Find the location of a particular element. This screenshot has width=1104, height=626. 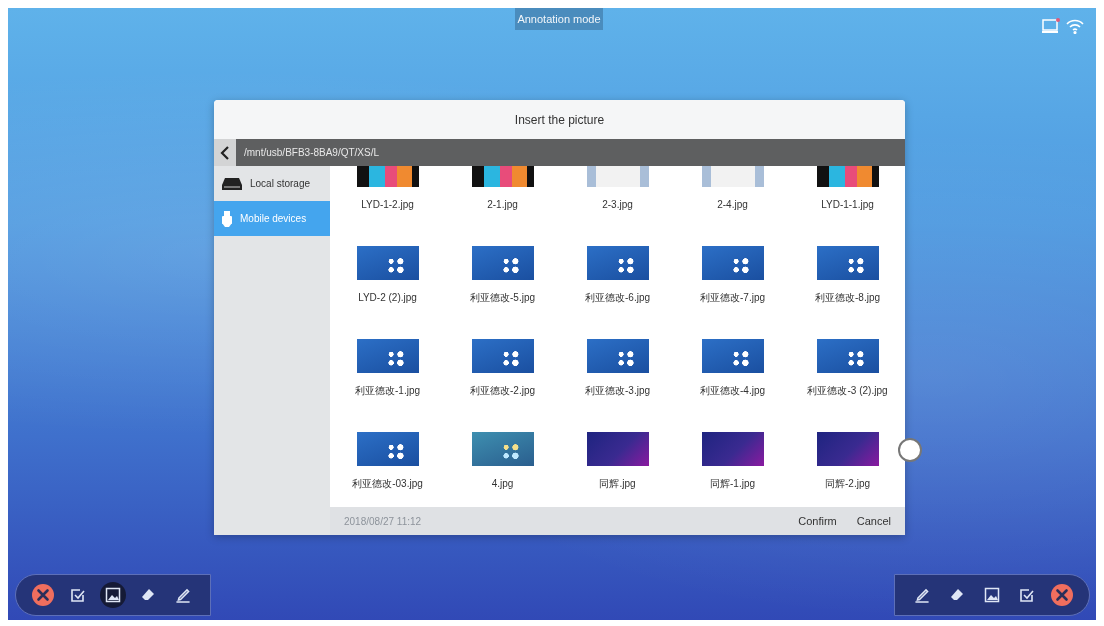

date-time: 2018/08/27 11:12 is located at coordinates (383, 521).